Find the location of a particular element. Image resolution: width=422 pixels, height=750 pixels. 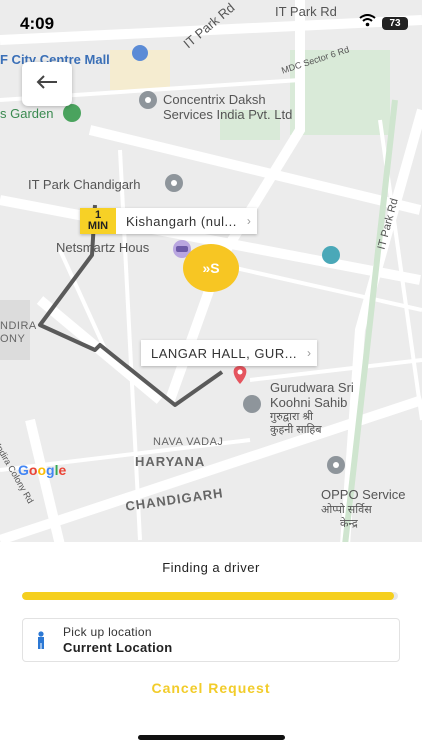

museum-pin-icon is located at coordinates (331, 255).